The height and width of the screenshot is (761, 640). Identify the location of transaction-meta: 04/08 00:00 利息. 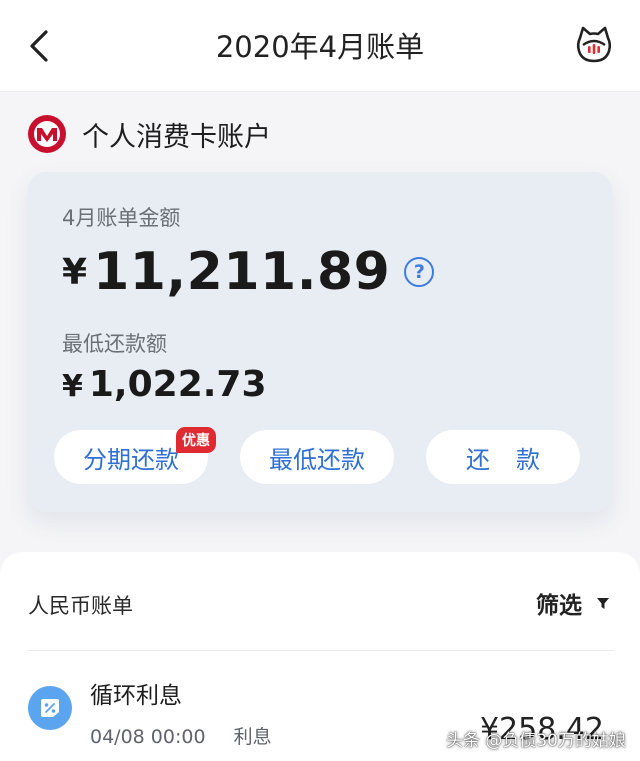
(181, 735).